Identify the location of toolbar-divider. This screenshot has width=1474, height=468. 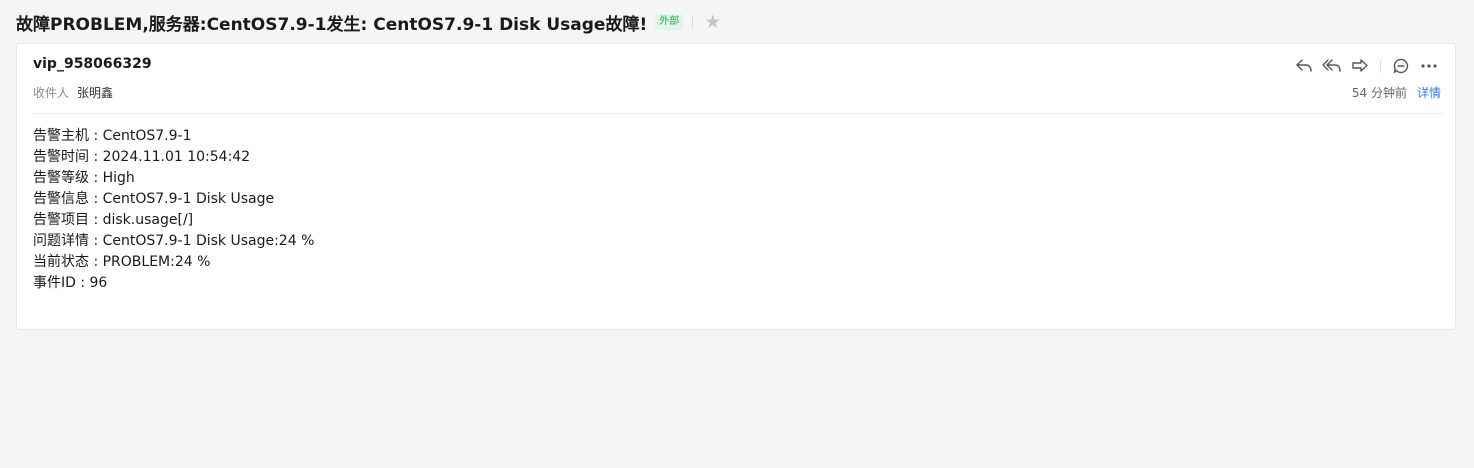
(1380, 66).